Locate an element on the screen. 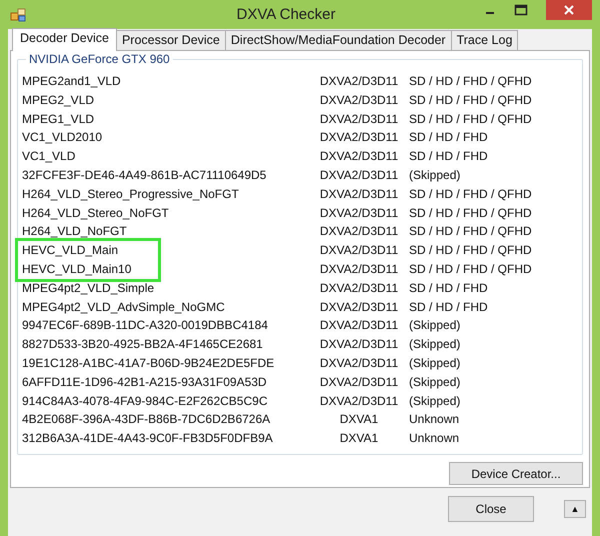 The width and height of the screenshot is (600, 536). decoder-name: MPEG2and1_VLD is located at coordinates (71, 81).